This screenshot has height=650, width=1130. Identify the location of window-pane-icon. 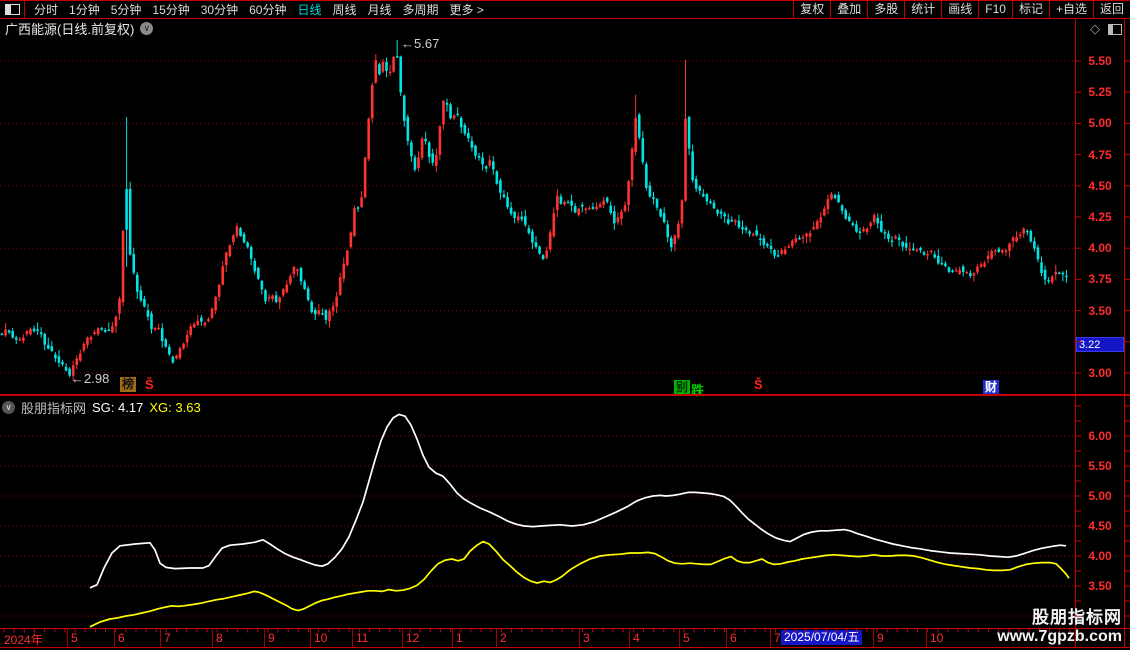
(12, 9).